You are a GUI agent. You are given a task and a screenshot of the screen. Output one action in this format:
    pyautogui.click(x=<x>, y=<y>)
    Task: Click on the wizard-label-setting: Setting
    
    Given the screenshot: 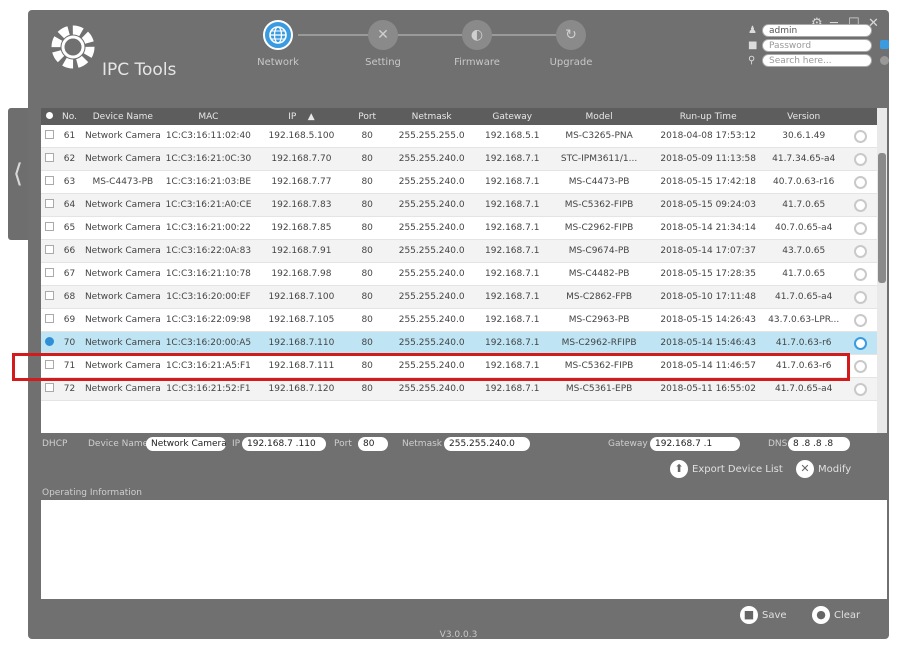 What is the action you would take?
    pyautogui.click(x=383, y=62)
    